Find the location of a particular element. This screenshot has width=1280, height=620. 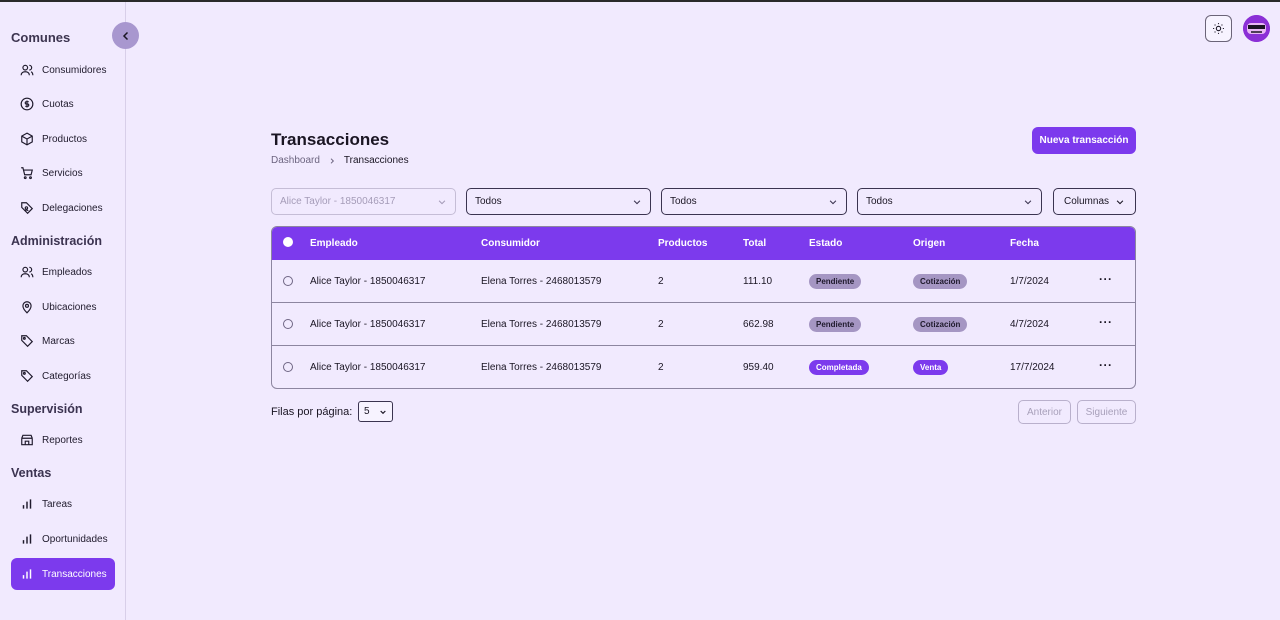

column-header-consumidor: Consumidor is located at coordinates (510, 243).